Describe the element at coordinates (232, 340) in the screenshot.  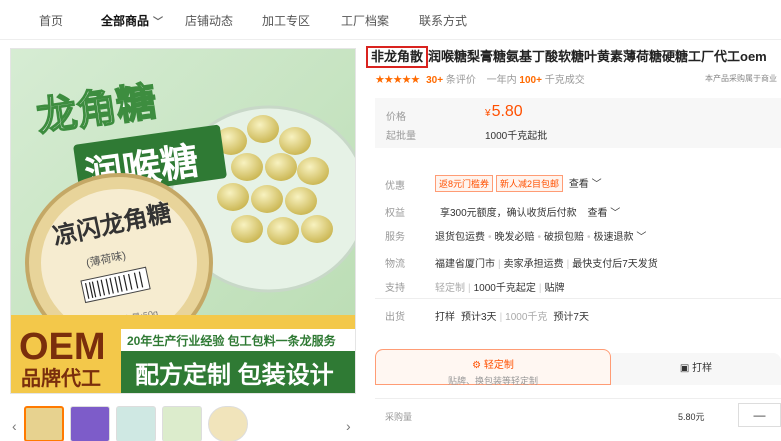
I see `svg-text: 20年生产行业经验 包工包料一条龙服务` at that location.